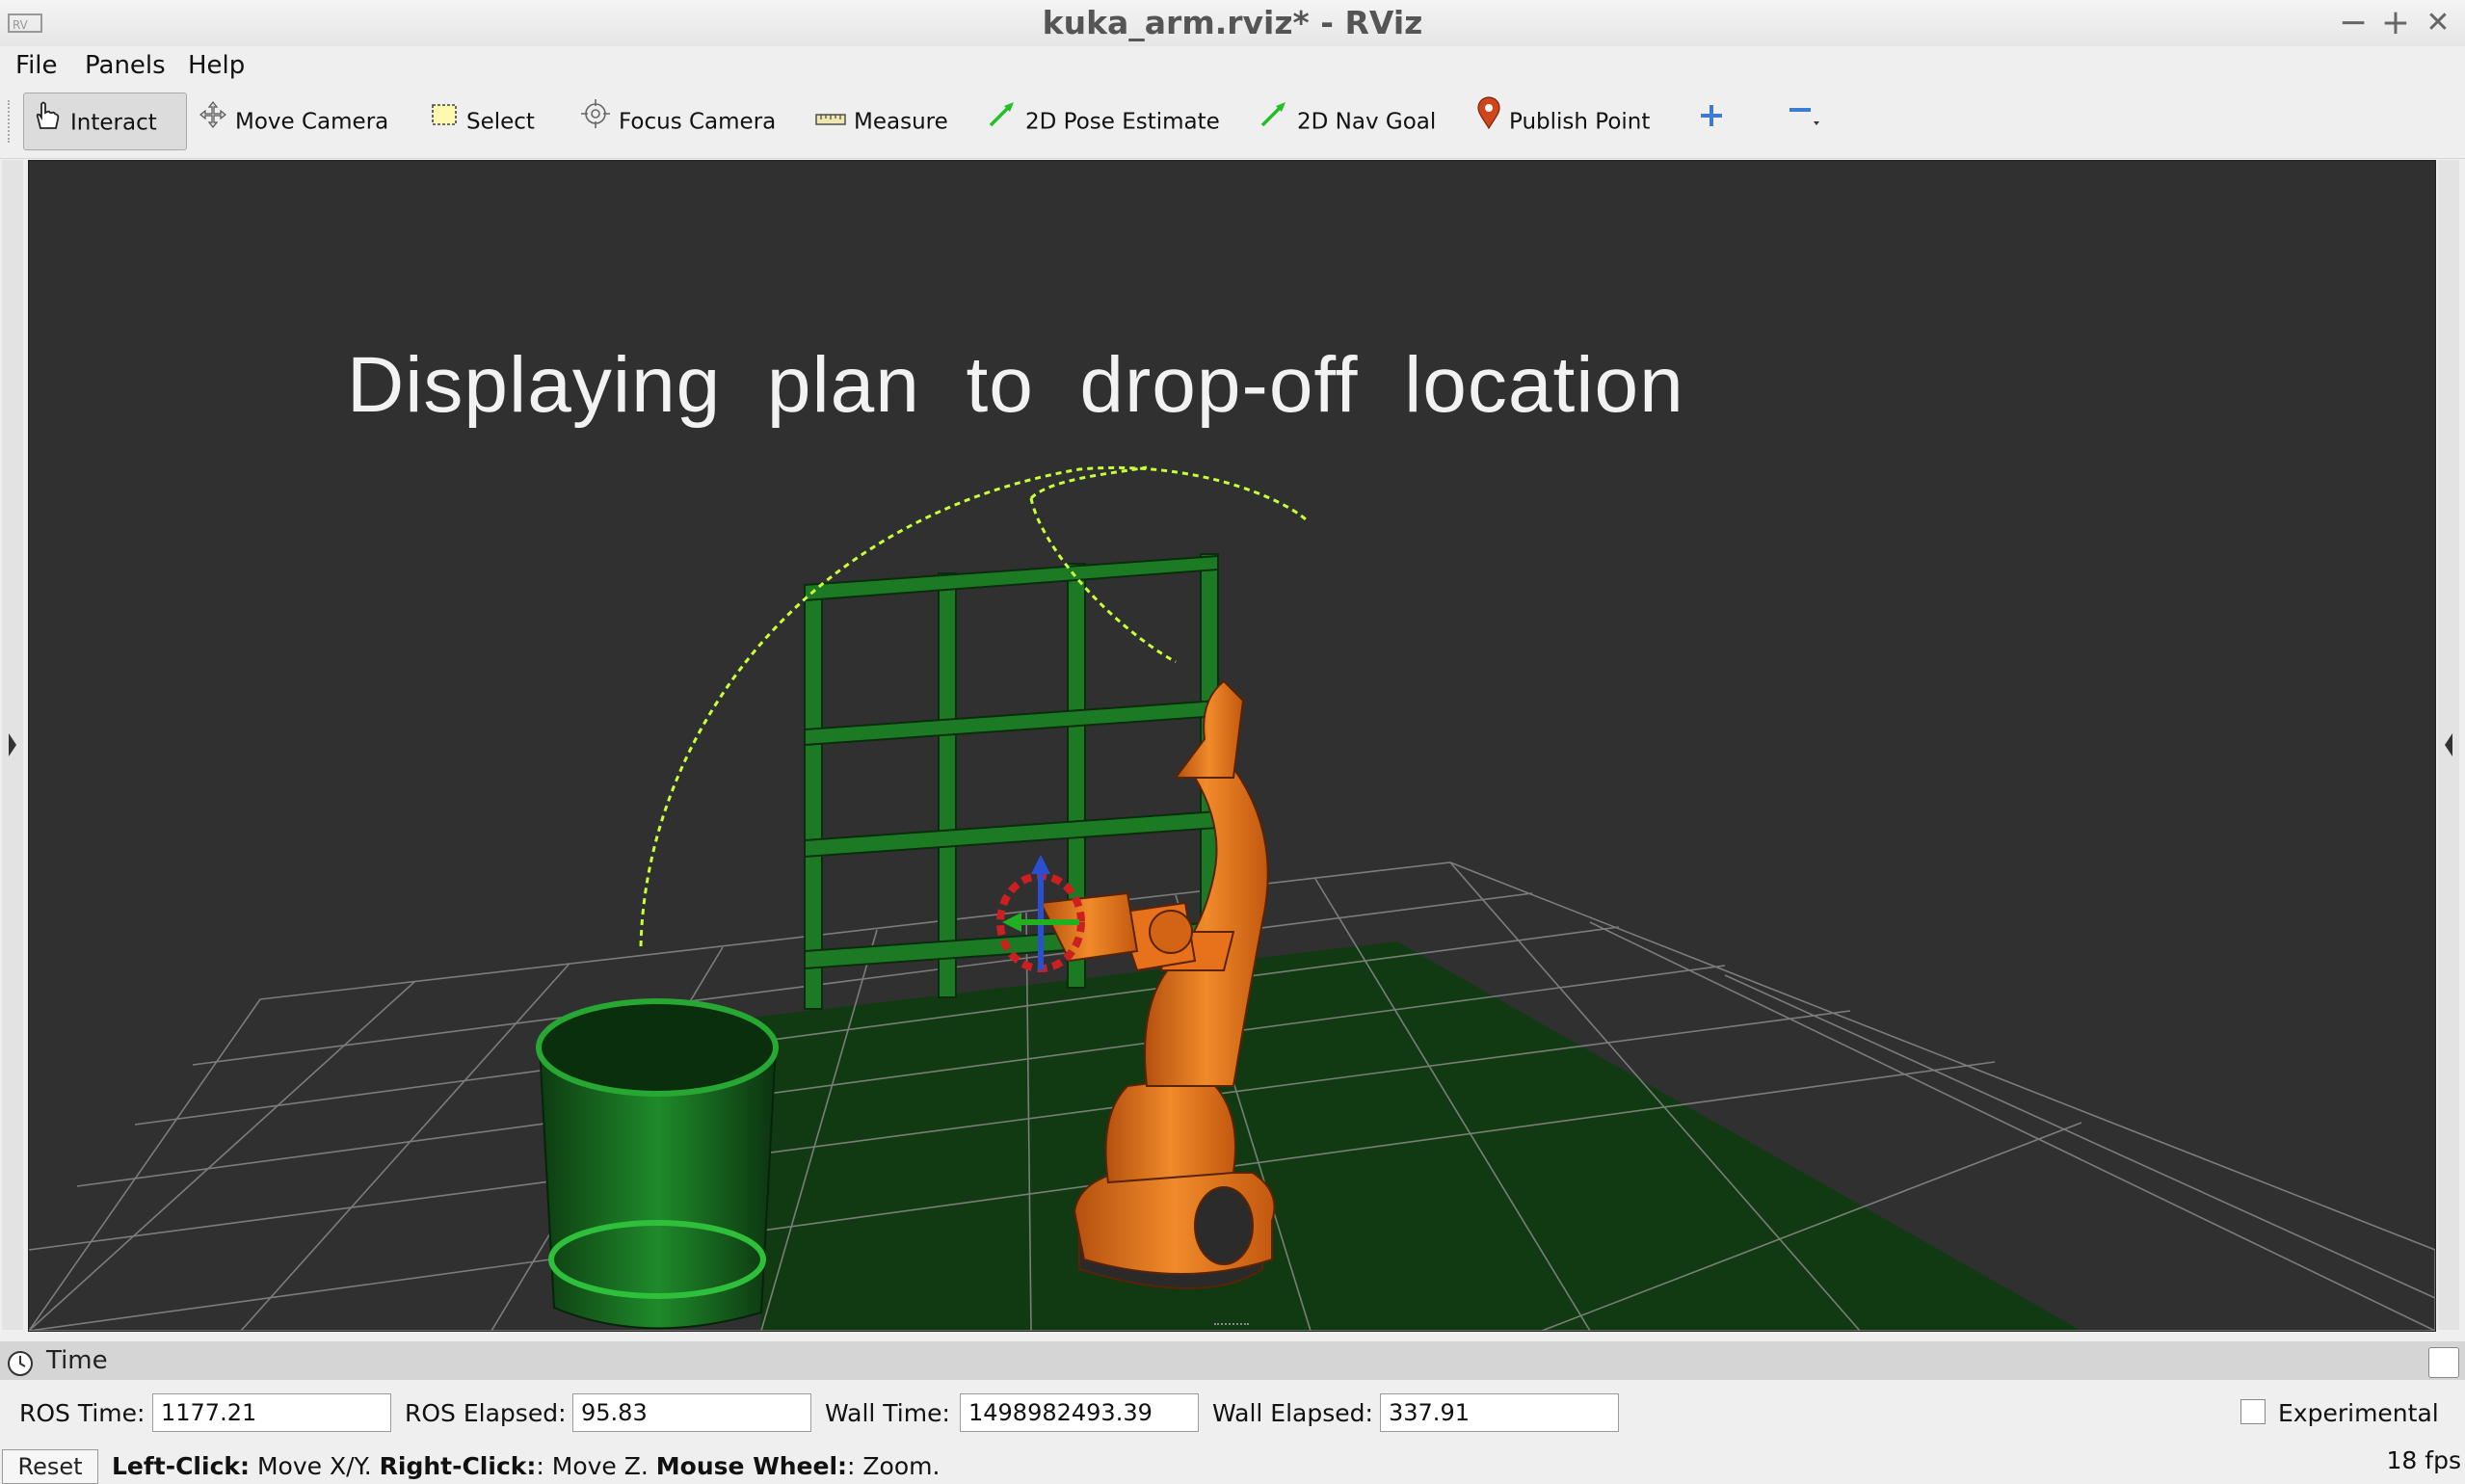  Describe the element at coordinates (216, 65) in the screenshot. I see `menu-help: Help` at that location.